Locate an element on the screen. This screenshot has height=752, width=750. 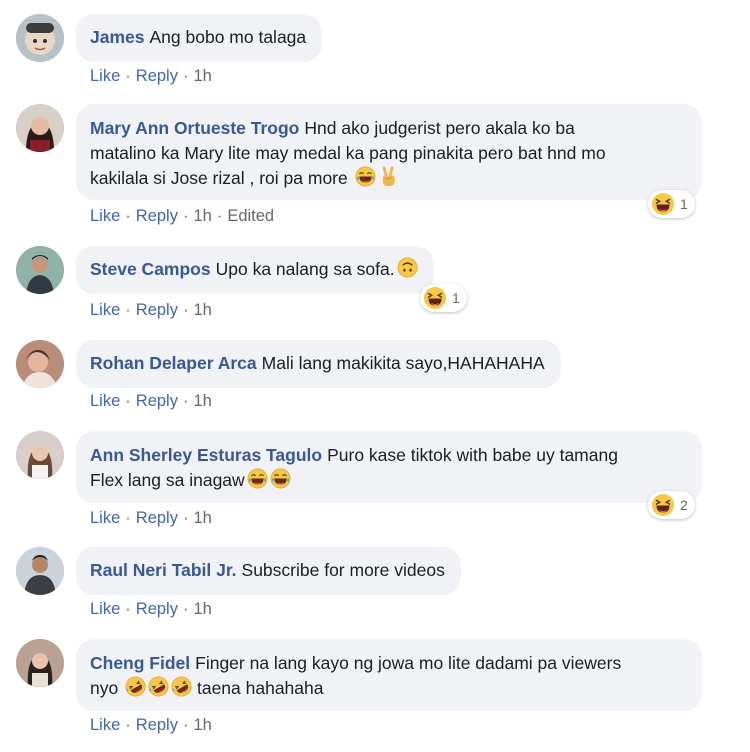
comment-author: Rohan Delaper Arca is located at coordinates (173, 363).